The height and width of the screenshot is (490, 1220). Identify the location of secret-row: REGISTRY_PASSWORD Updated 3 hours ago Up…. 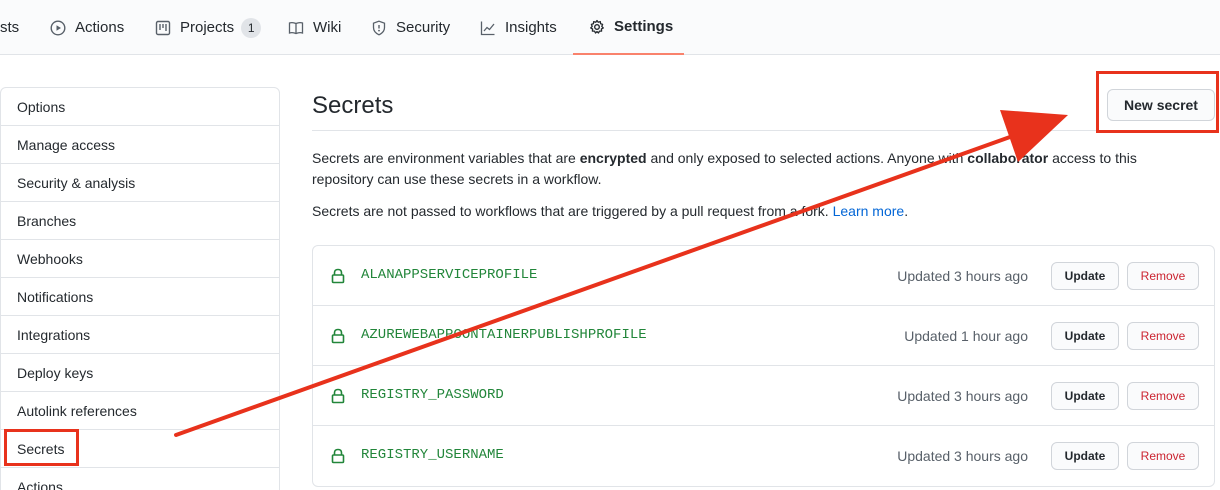
(763, 396).